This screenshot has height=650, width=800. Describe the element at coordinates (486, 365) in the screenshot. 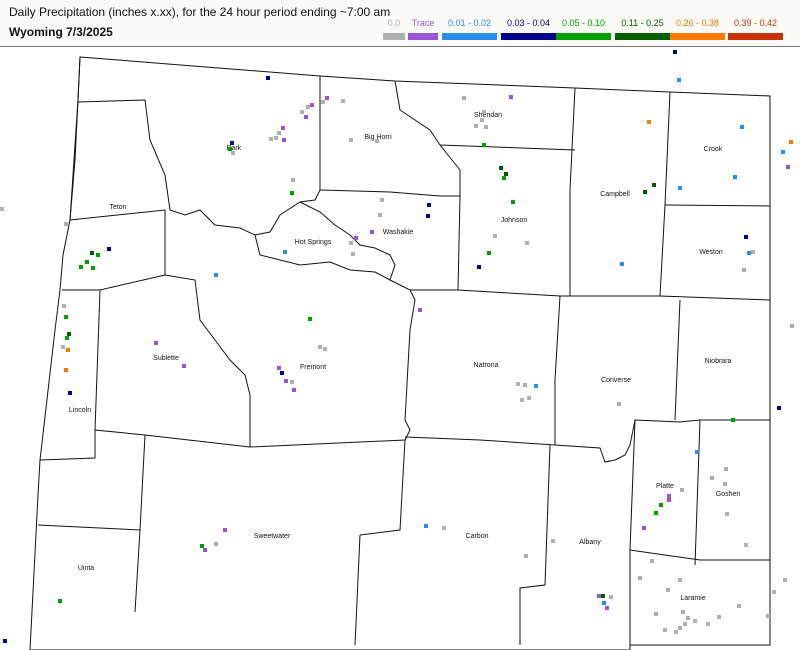

I see `county-label: Natrona` at that location.